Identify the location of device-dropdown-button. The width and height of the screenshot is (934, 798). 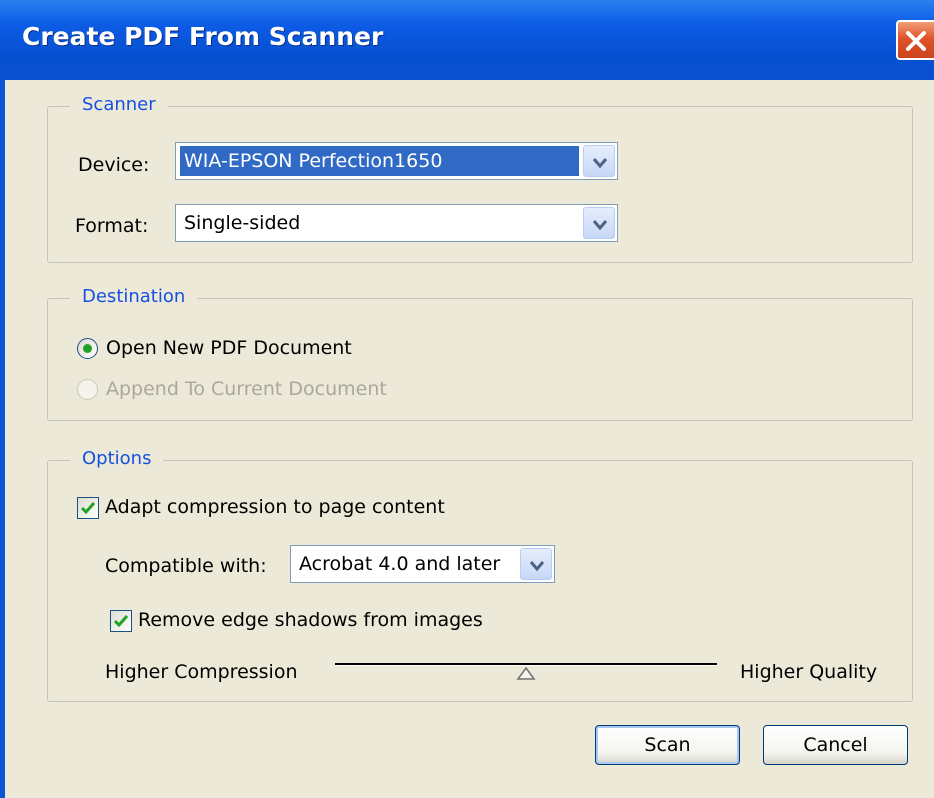
(599, 161).